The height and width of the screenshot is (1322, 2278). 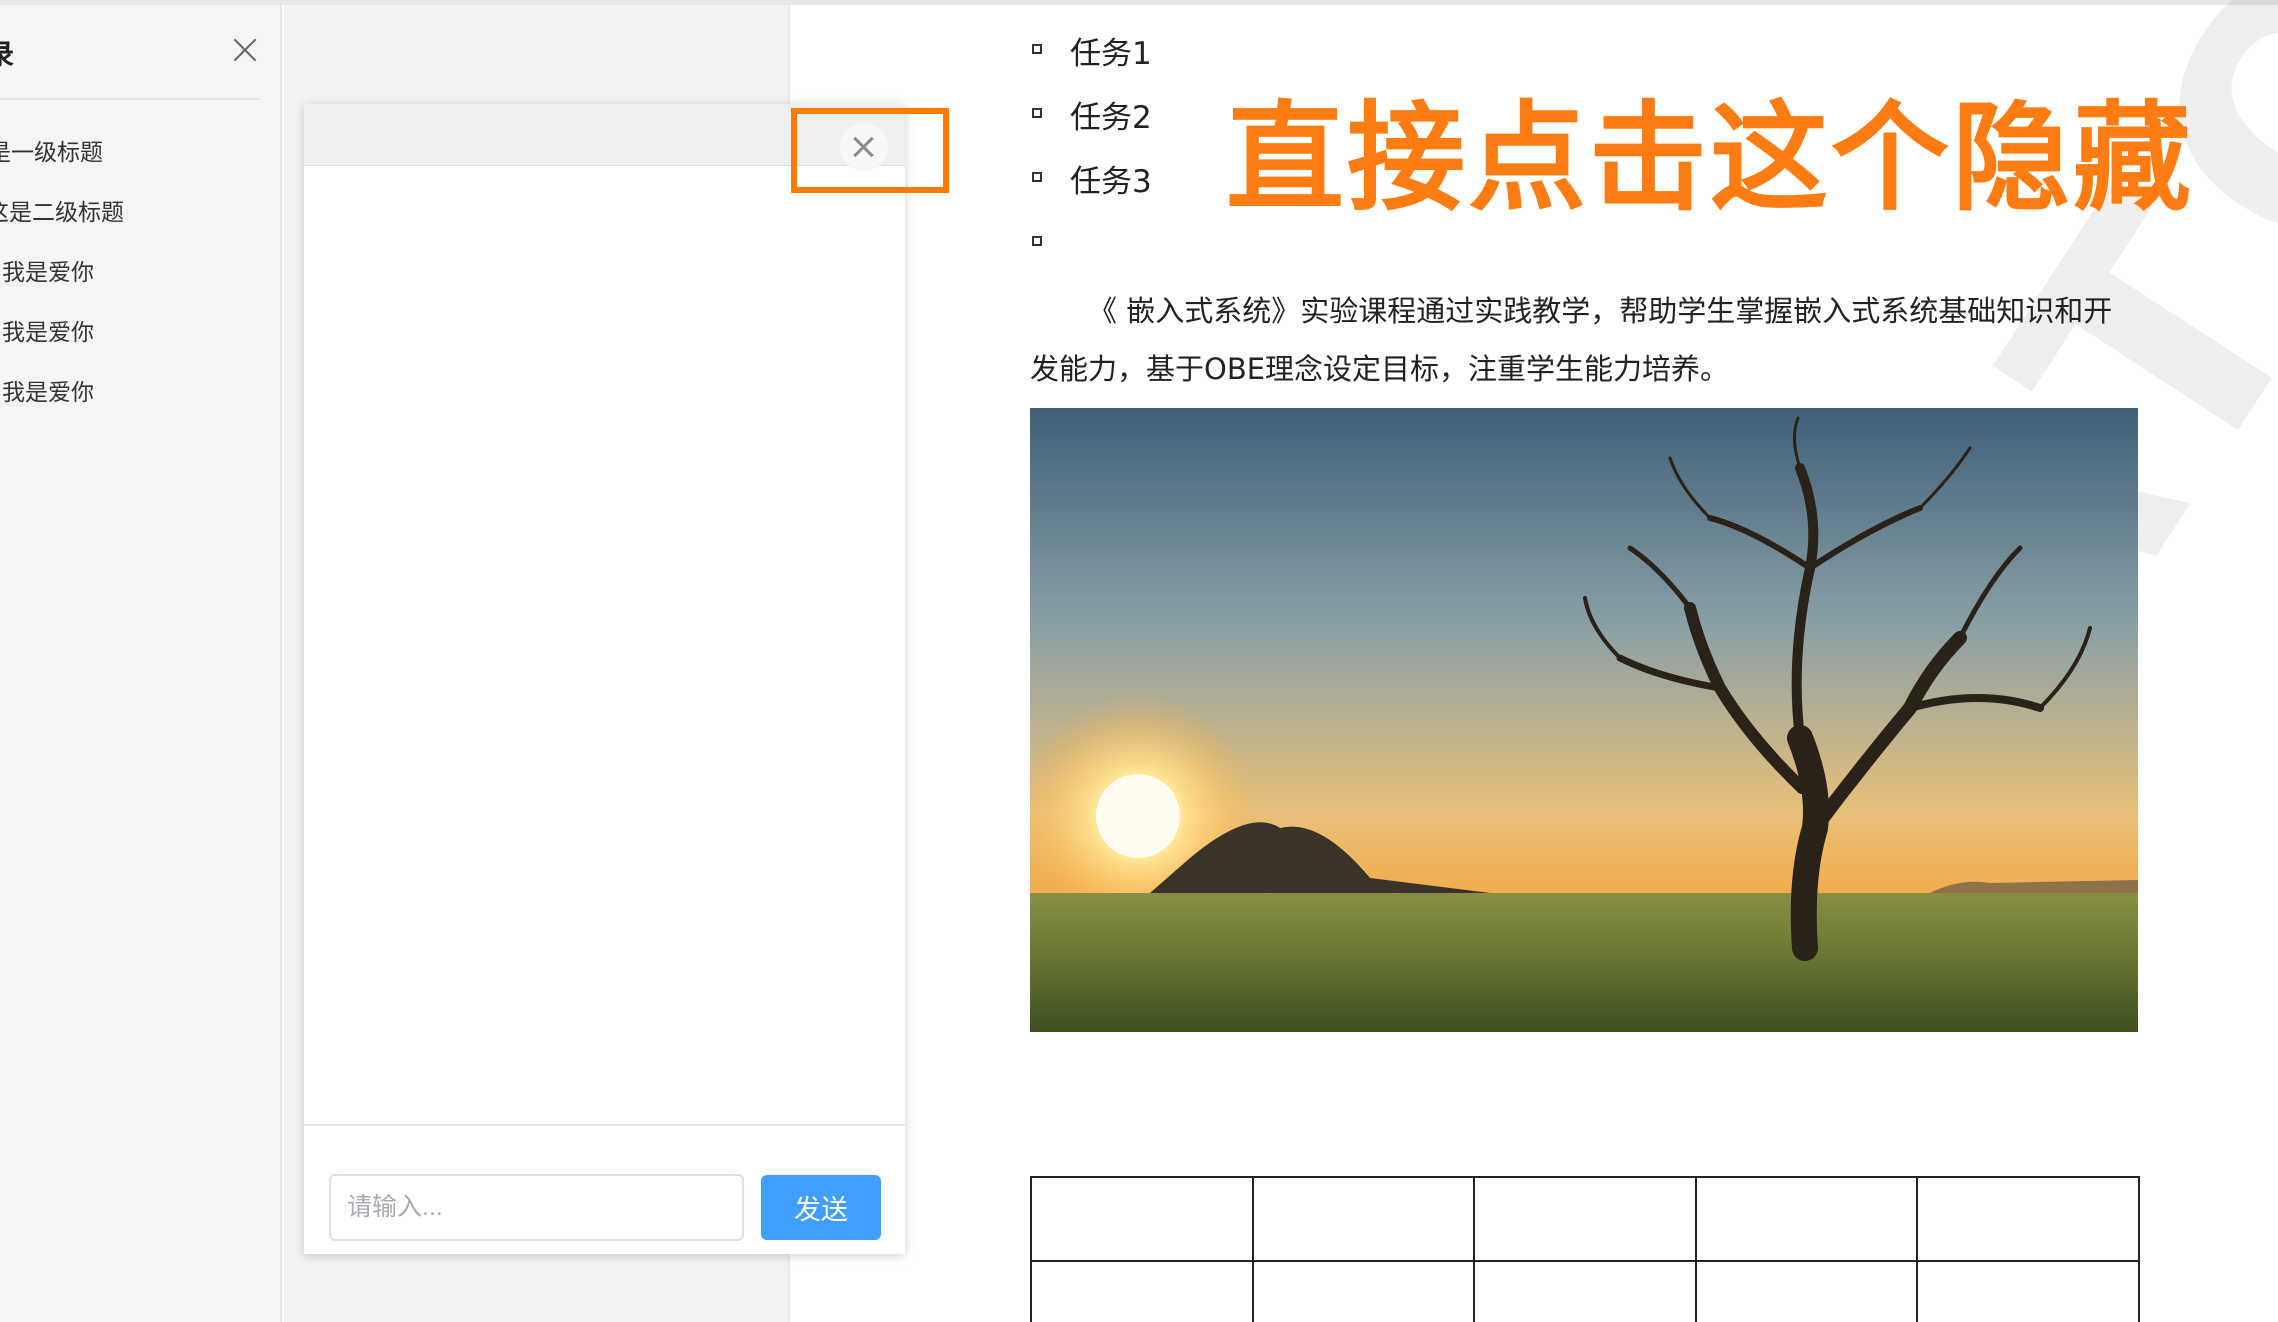 I want to click on document-table, so click(x=1585, y=1249).